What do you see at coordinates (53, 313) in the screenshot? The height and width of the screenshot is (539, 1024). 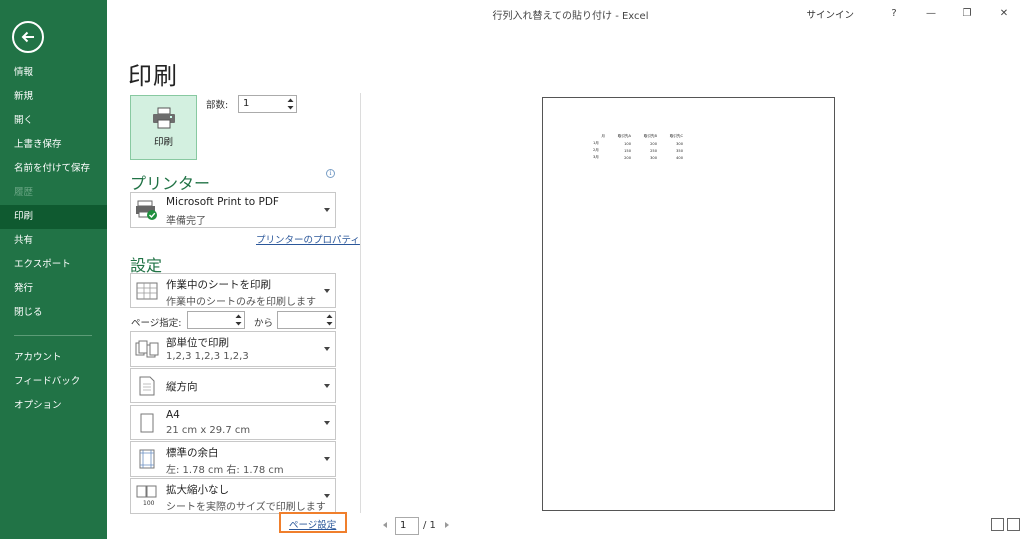 I see `nav-close: 閉じる` at bounding box center [53, 313].